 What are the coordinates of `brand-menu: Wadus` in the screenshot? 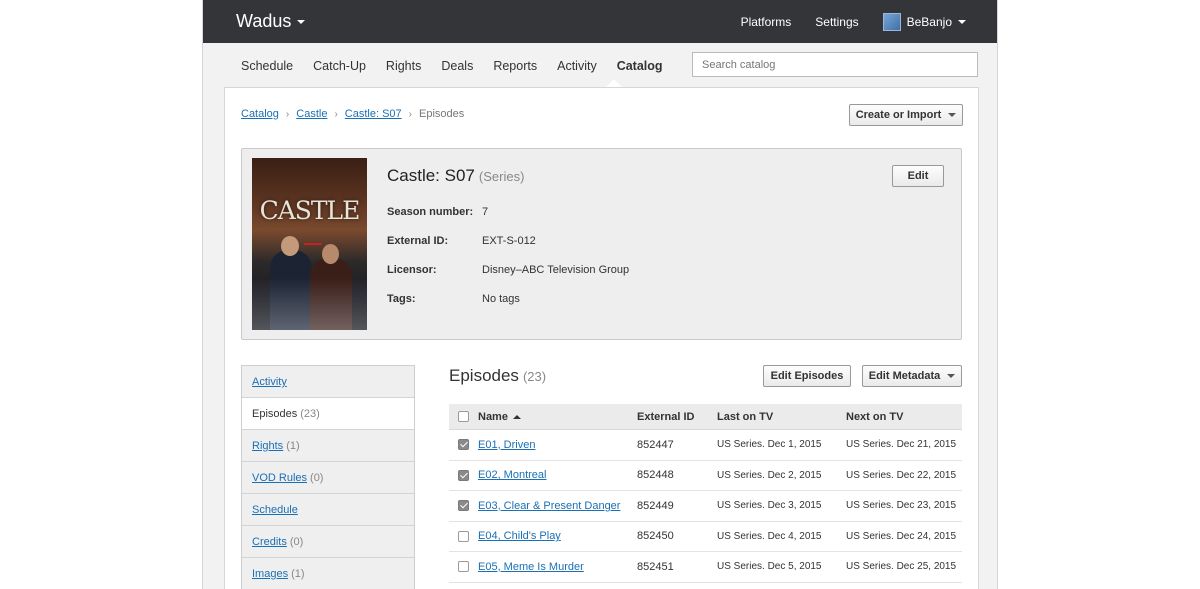 It's located at (271, 21).